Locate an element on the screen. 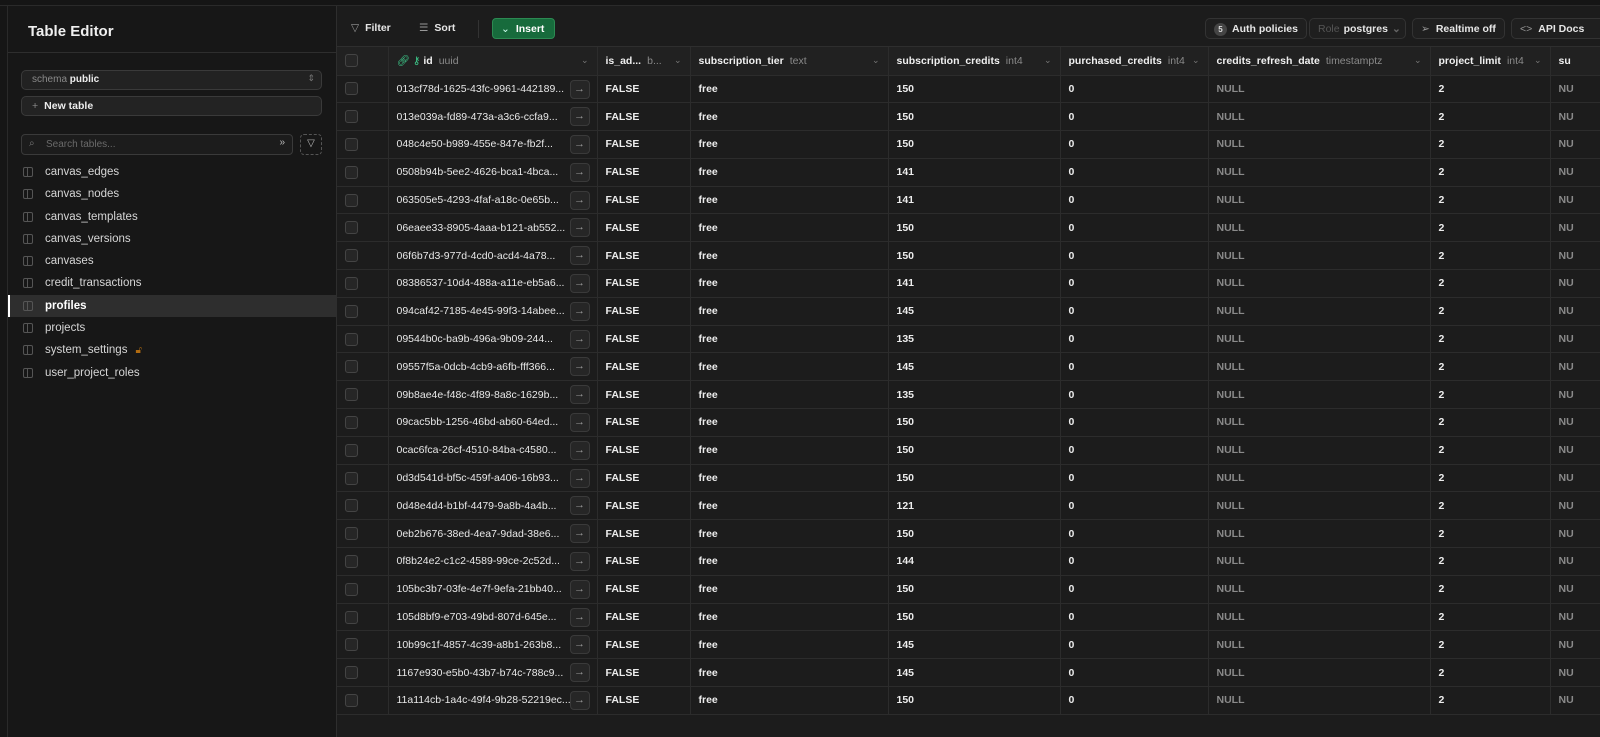  cell-id: 0eb2b676-38ed-4ea7-9dad-38e6... → is located at coordinates (493, 534).